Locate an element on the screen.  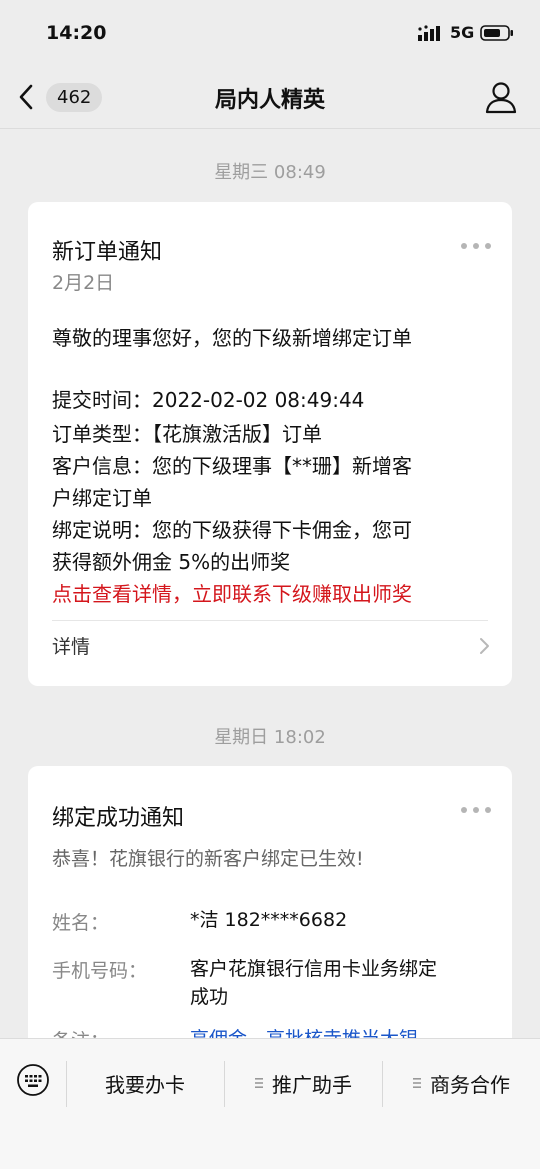
menu-apply-card: 我要办卡 is located at coordinates (145, 1083).